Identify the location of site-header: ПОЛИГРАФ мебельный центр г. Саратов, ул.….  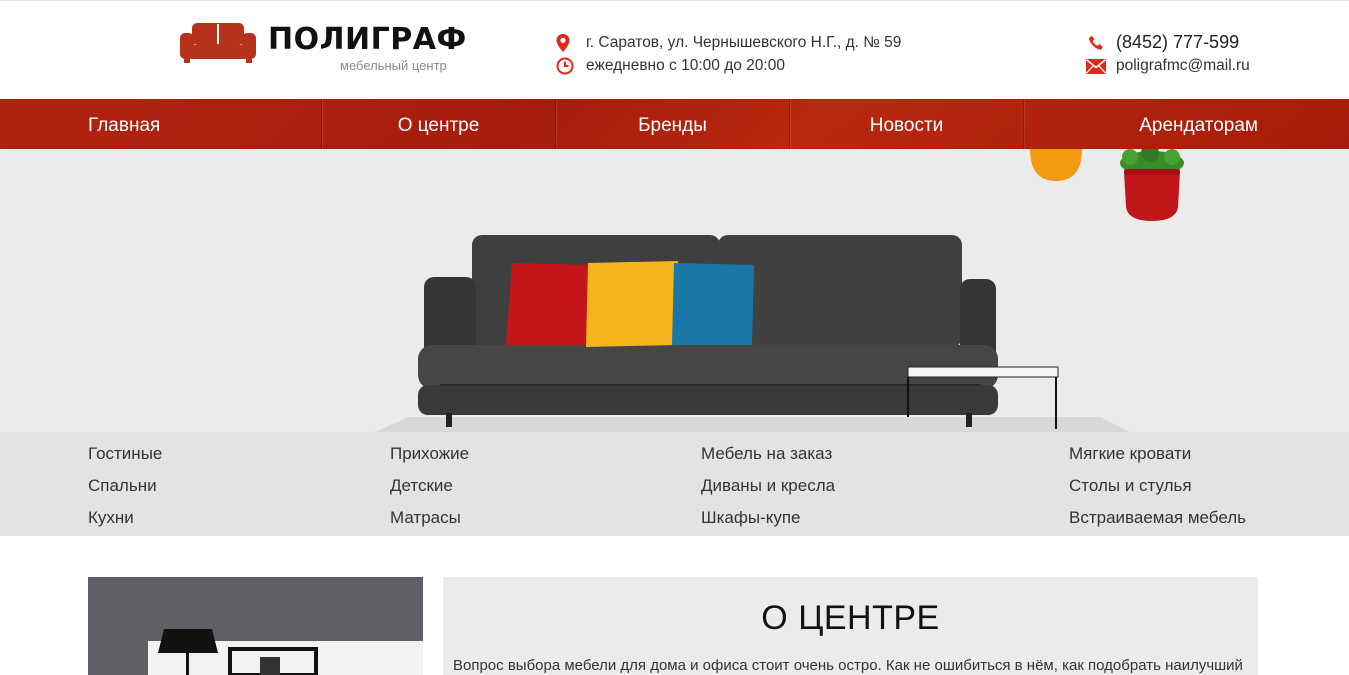
(674, 49).